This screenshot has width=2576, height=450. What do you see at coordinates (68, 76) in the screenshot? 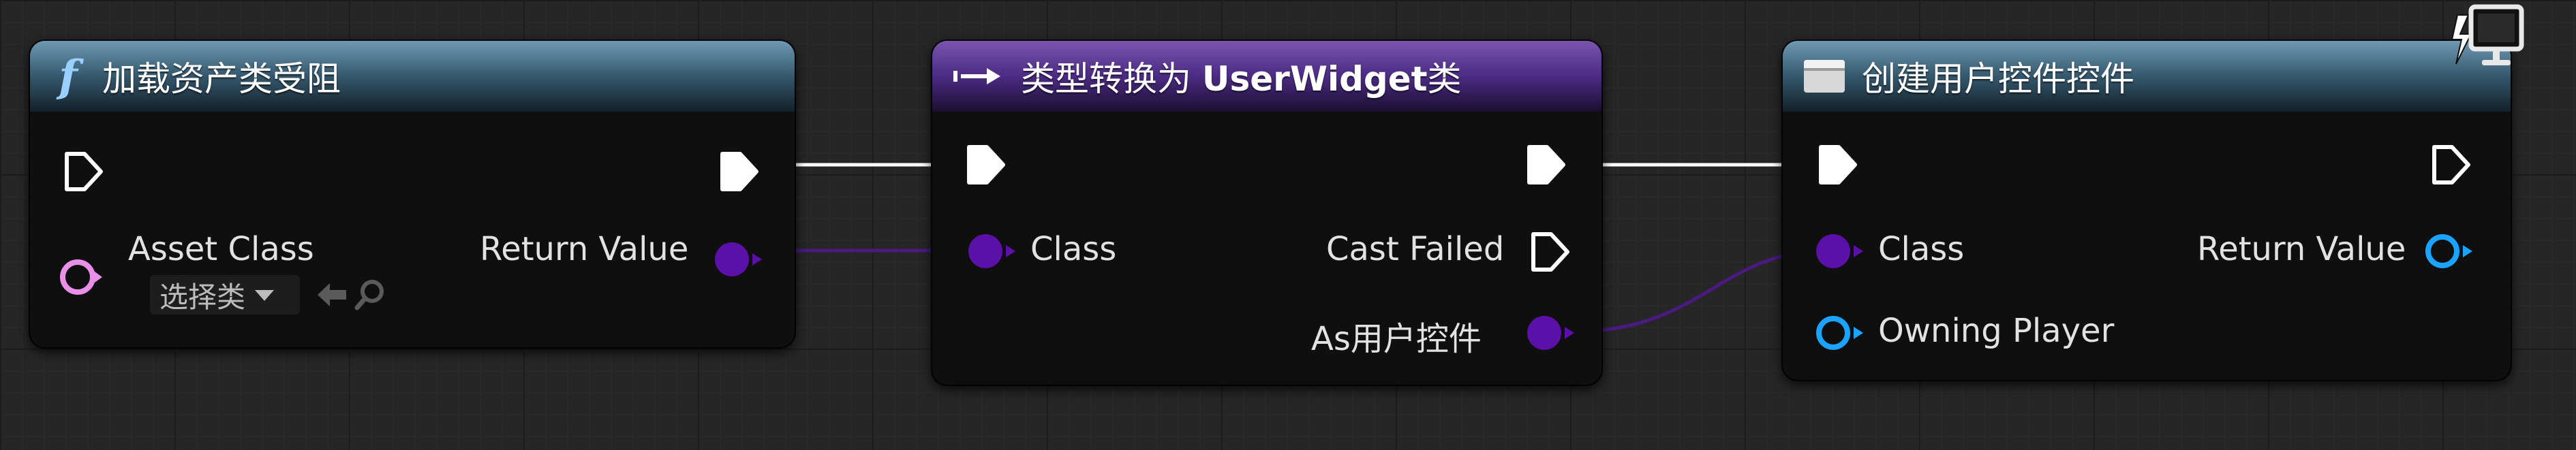
I see `function-icon: f` at bounding box center [68, 76].